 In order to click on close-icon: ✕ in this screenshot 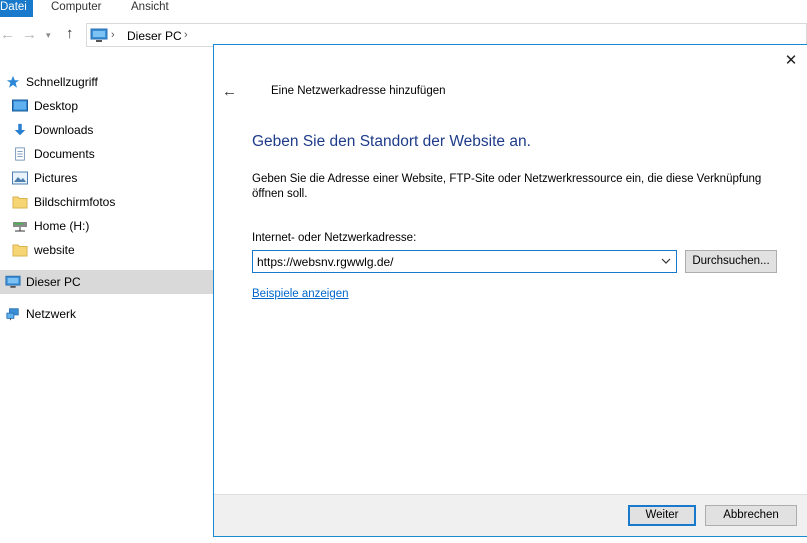, I will do `click(791, 61)`.